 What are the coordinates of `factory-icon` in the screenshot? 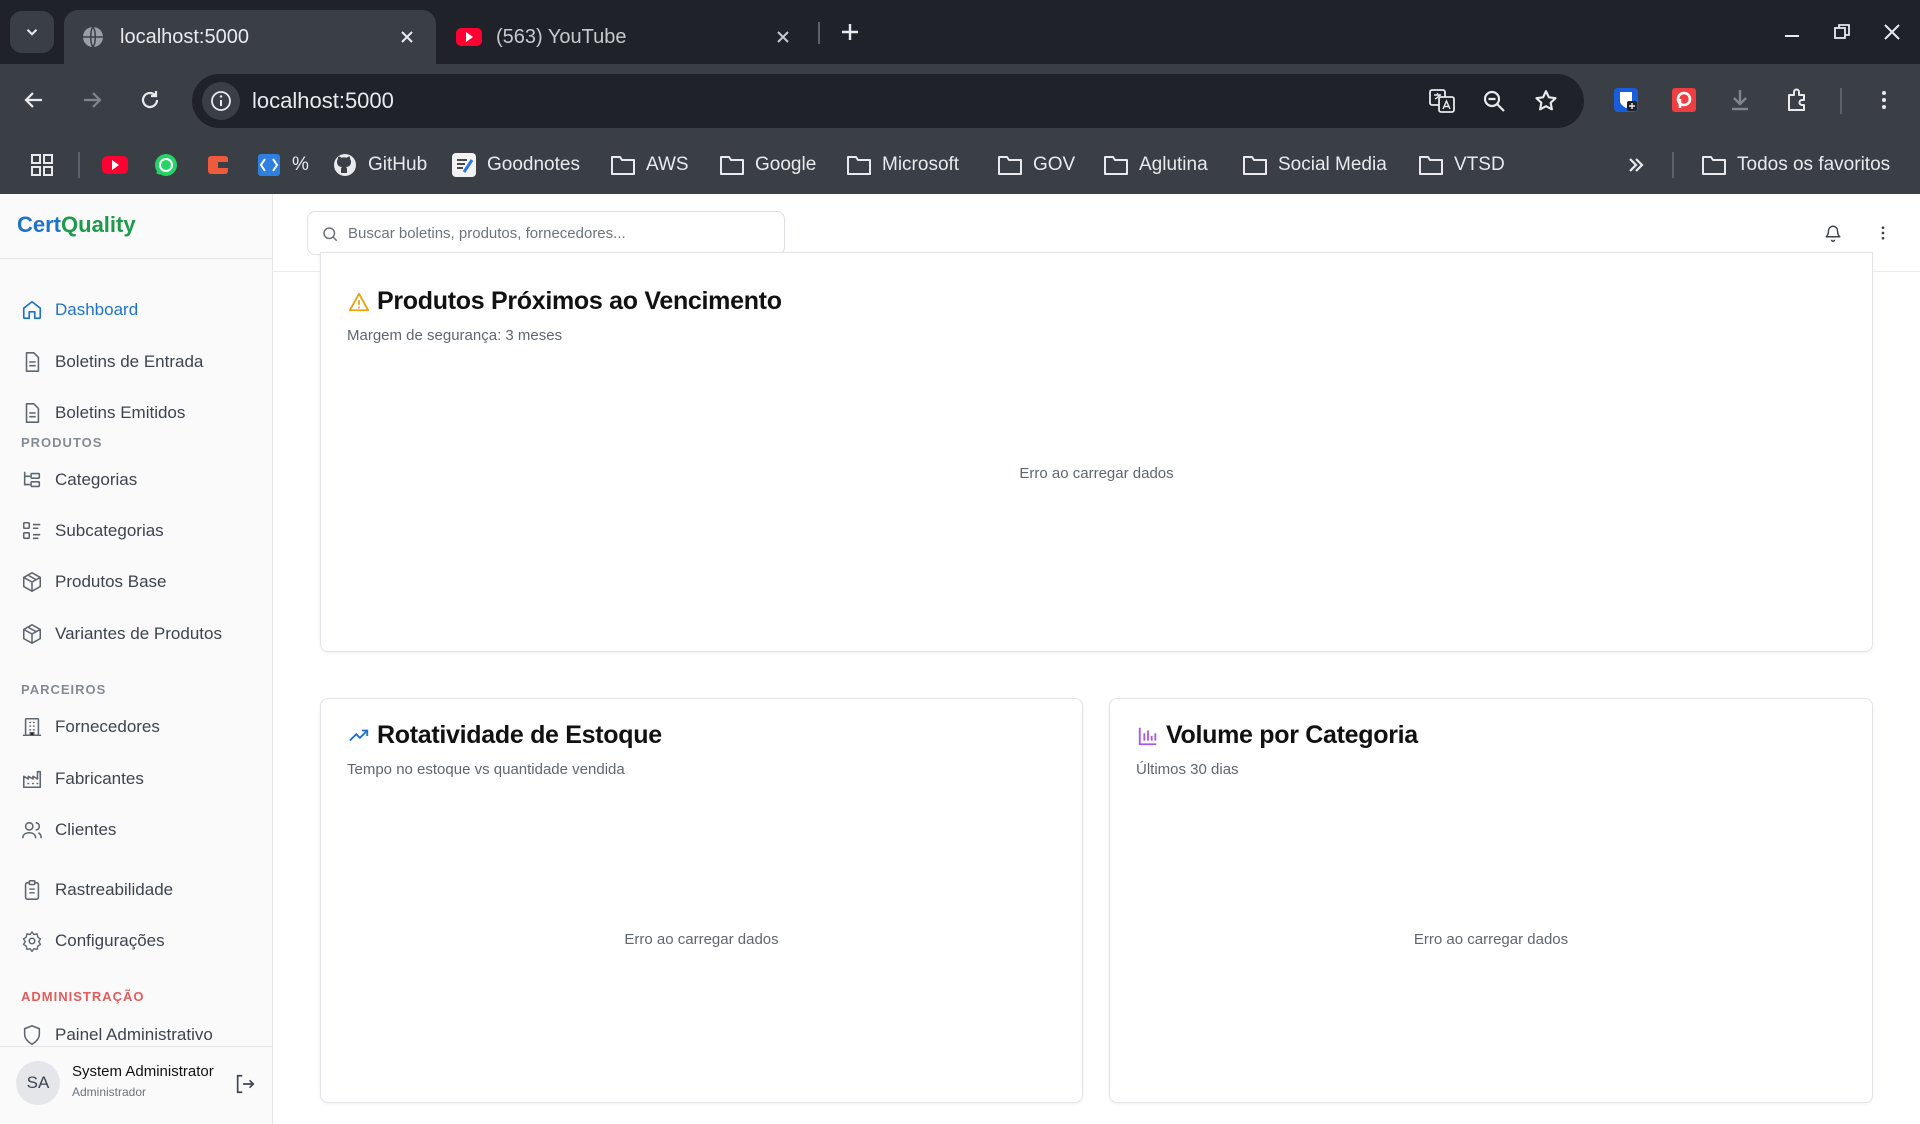 It's located at (32, 779).